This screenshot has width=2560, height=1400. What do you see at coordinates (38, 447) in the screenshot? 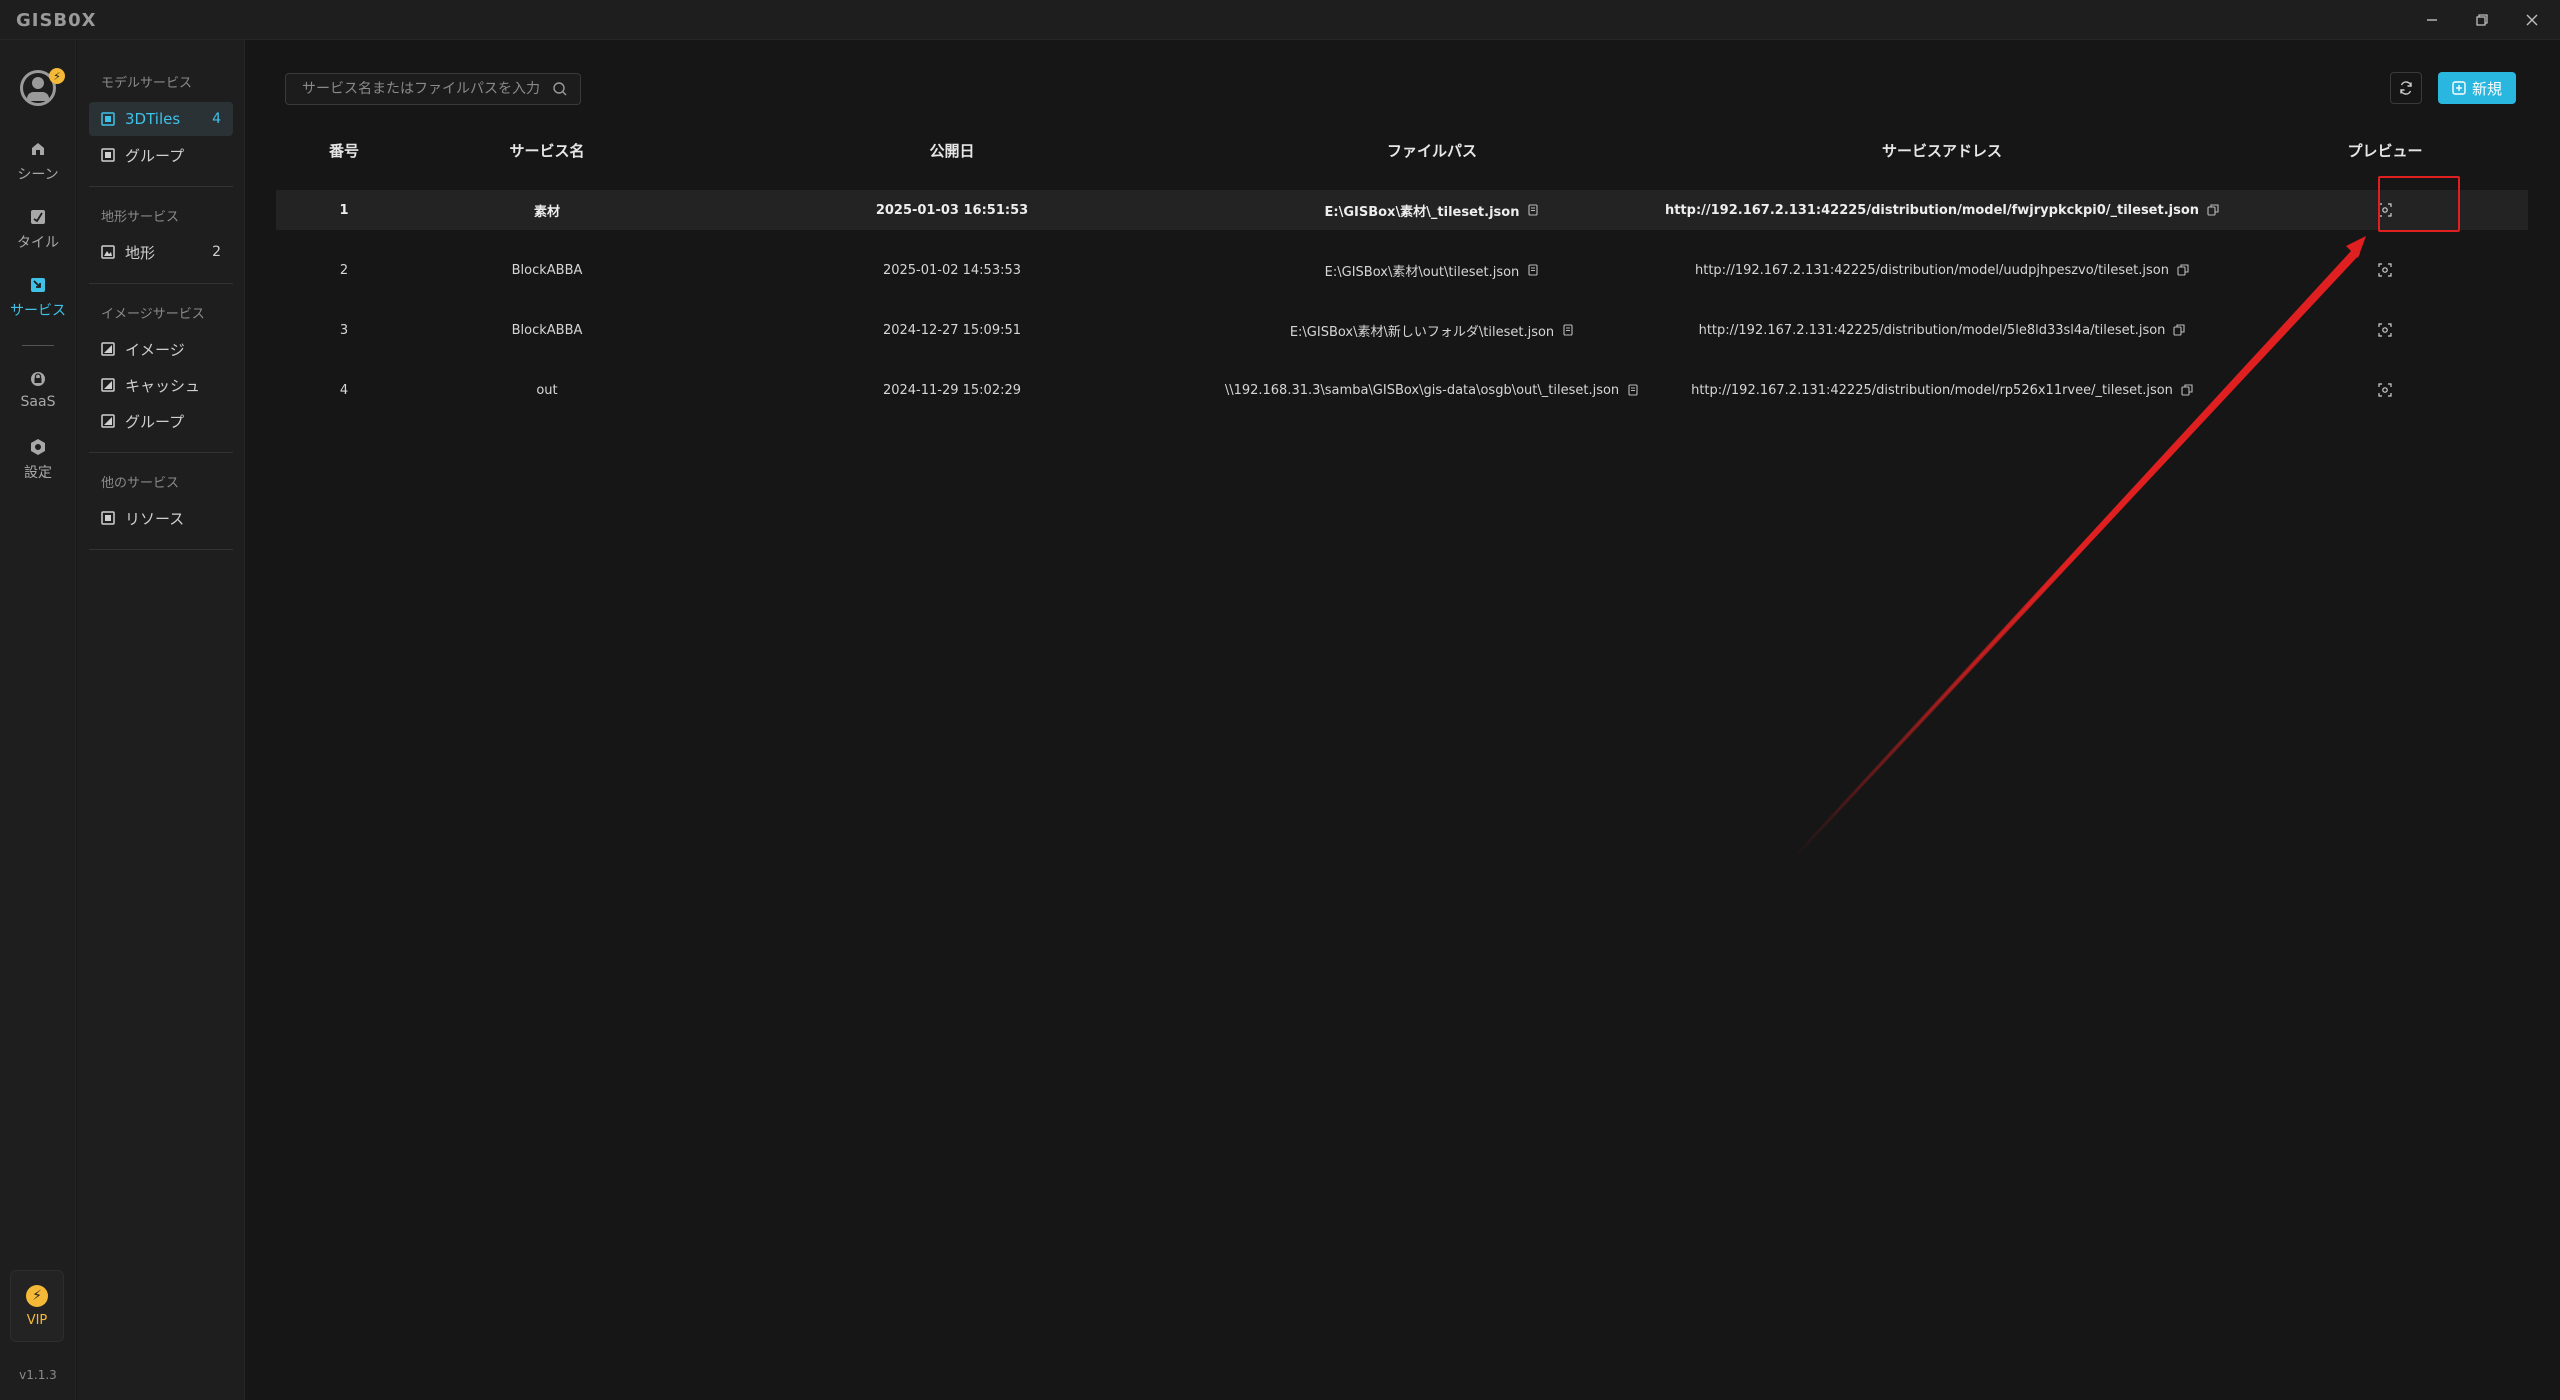
I see `settings-icon` at bounding box center [38, 447].